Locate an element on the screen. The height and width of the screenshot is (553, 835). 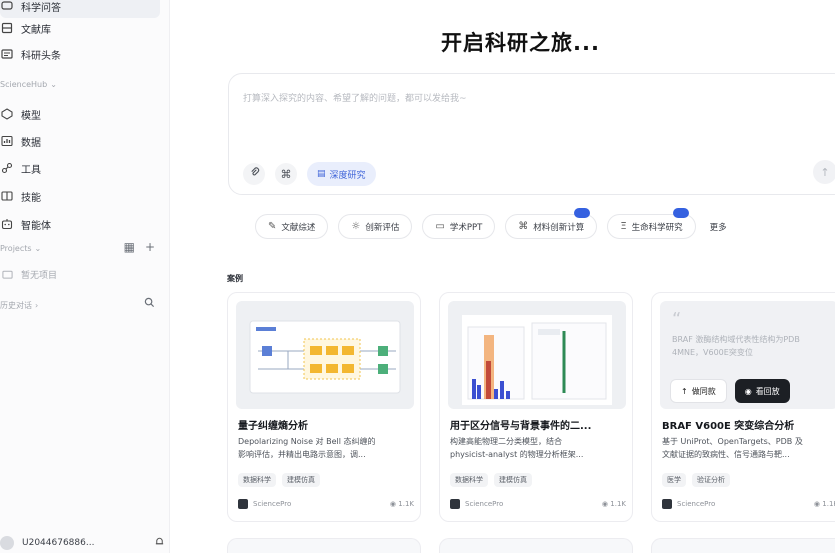
tag: 数据科学 is located at coordinates (257, 480).